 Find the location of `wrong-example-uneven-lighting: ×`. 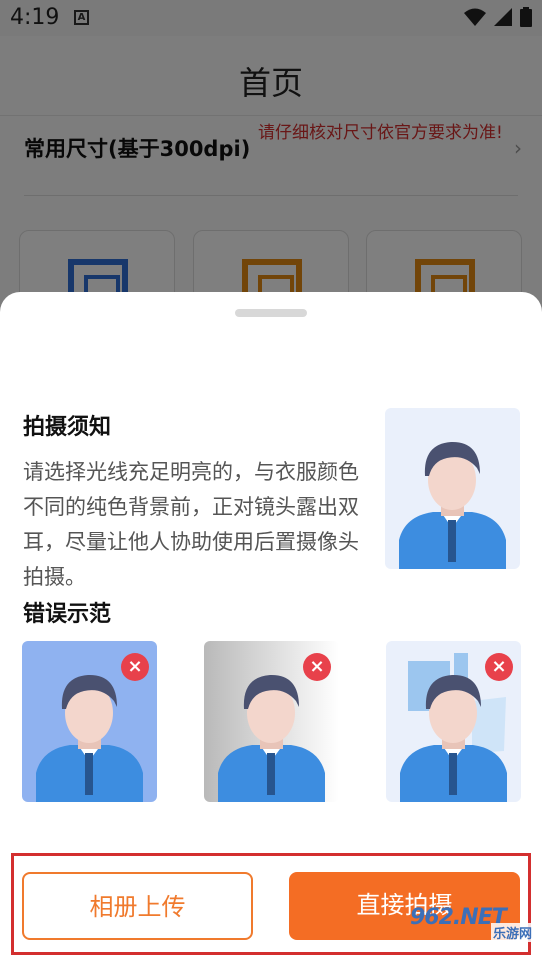

wrong-example-uneven-lighting: × is located at coordinates (271, 721).